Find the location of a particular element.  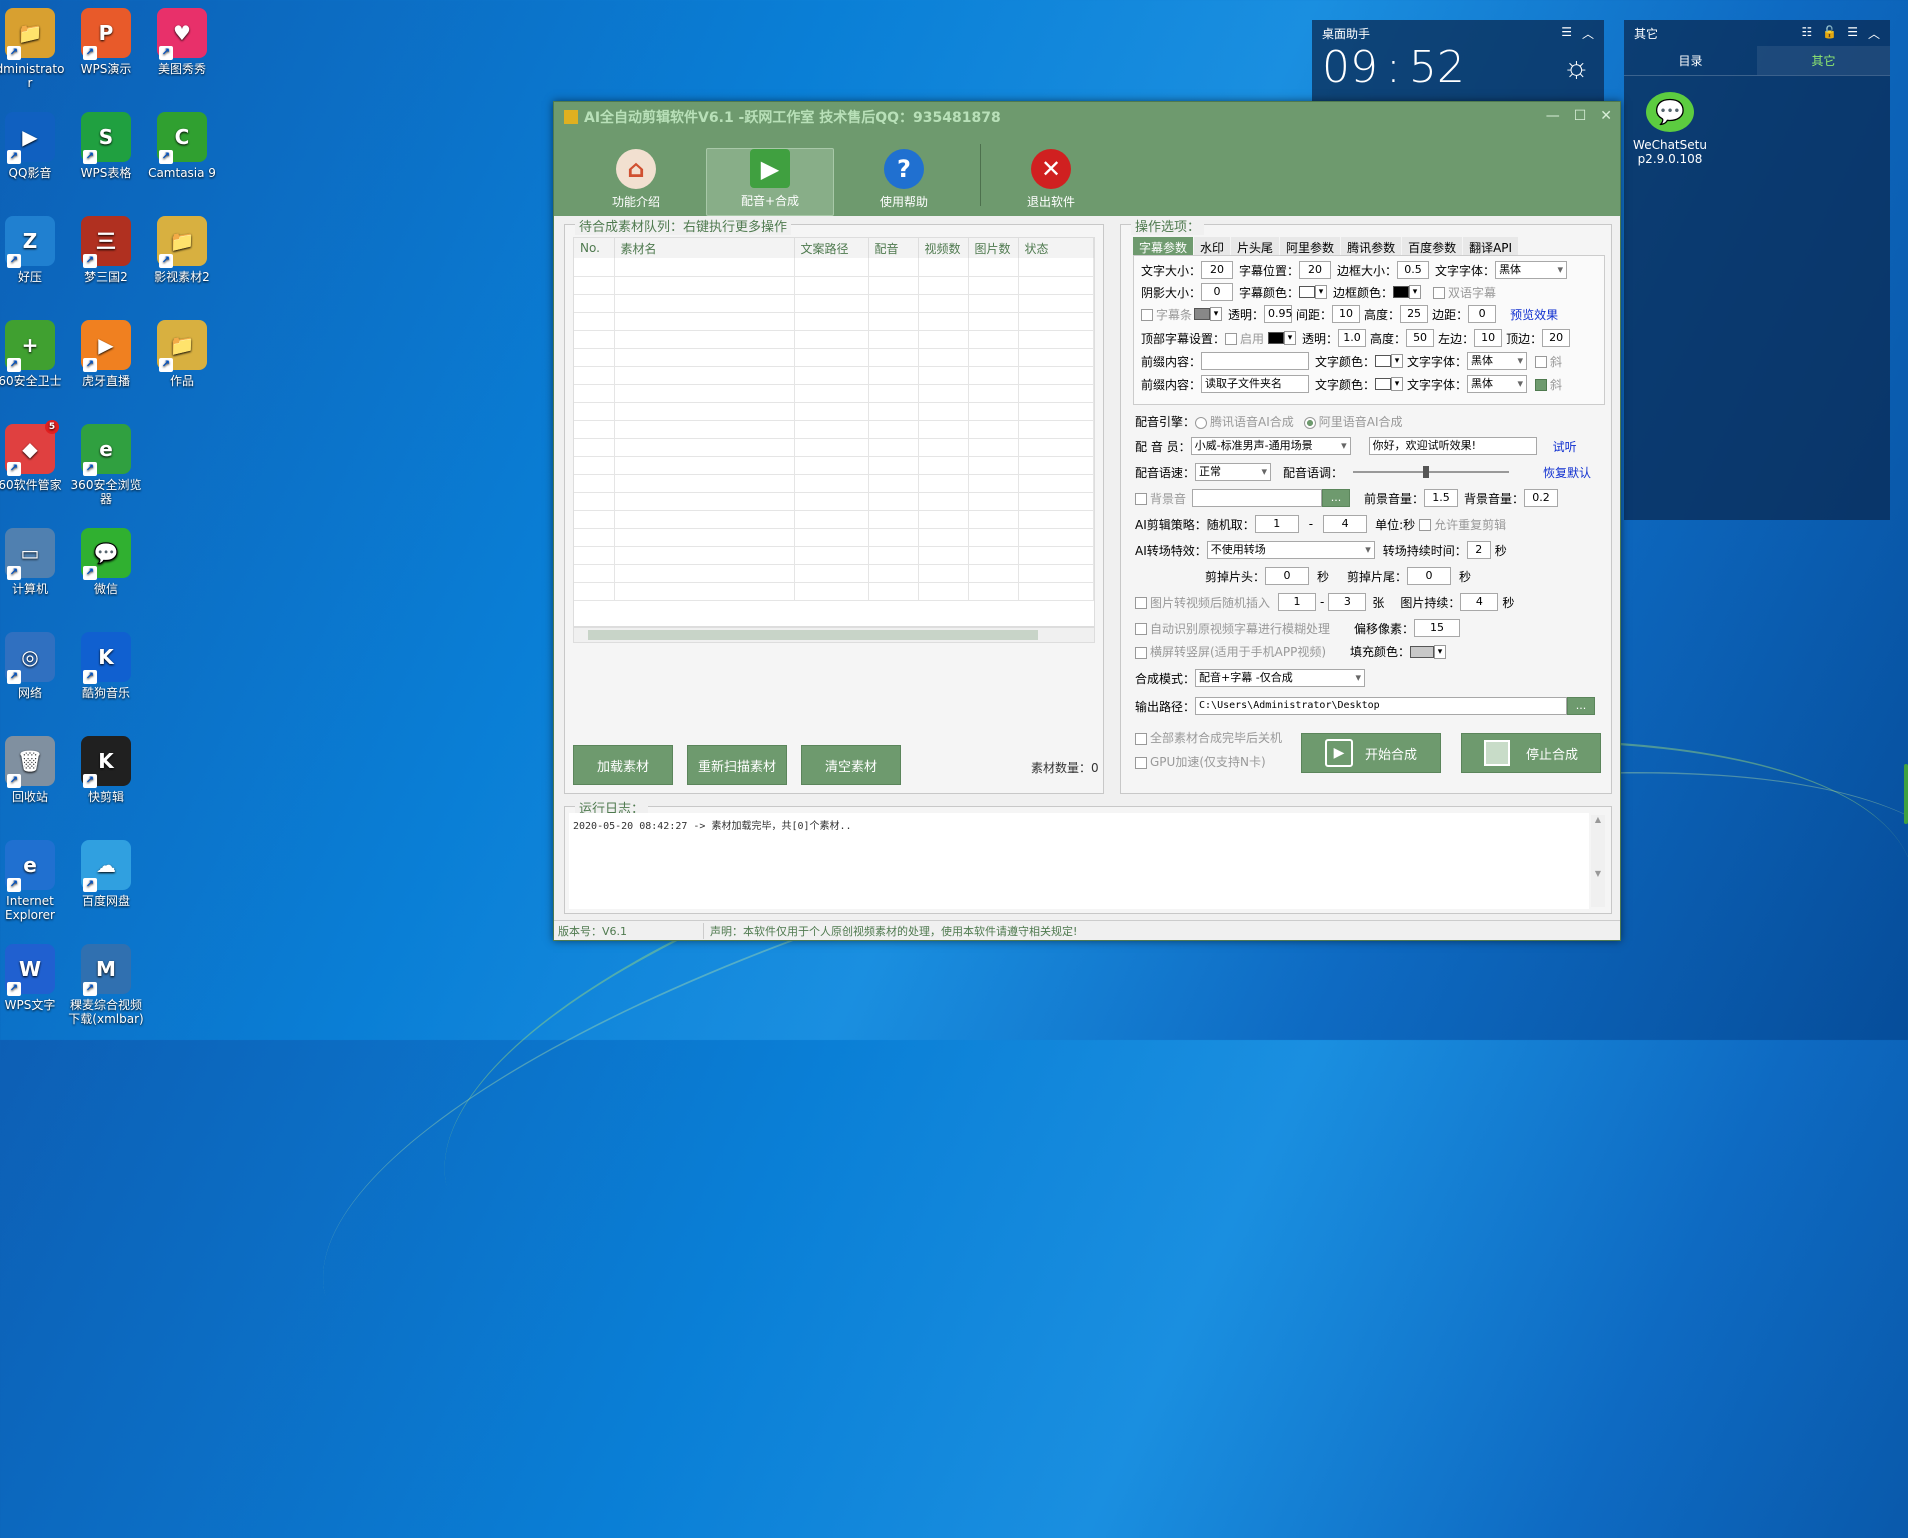

landscape-to-portrait-checkbox: 横屏转竖屏(适用于手机APP视频) is located at coordinates (1230, 651).